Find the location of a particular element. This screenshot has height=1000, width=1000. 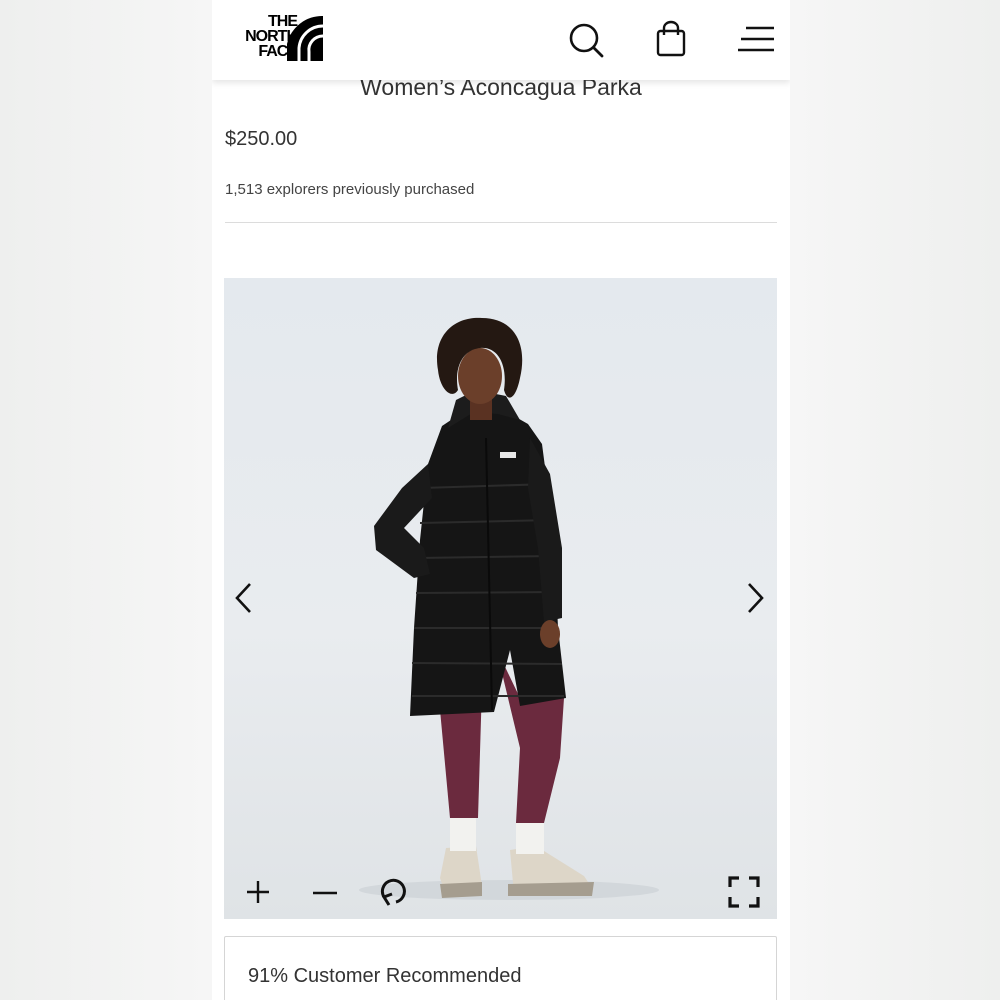

customer-recommendation-card: 91% Customer Recommended is located at coordinates (500, 968).